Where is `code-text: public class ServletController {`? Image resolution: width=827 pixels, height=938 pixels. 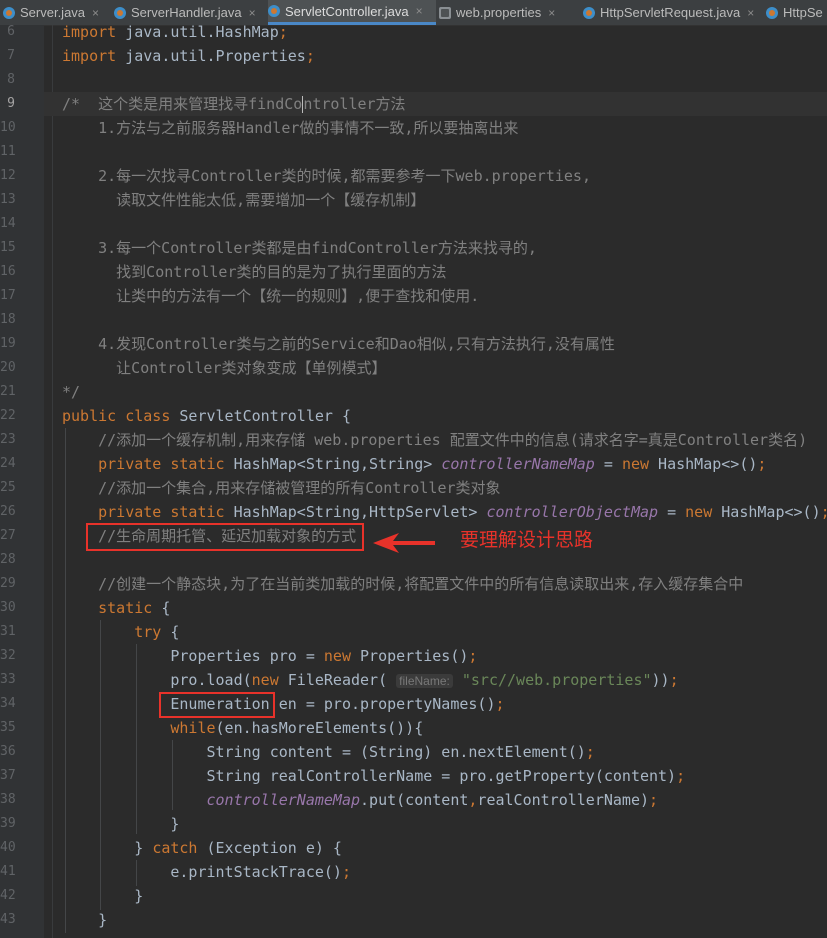
code-text: public class ServletController { is located at coordinates (206, 416).